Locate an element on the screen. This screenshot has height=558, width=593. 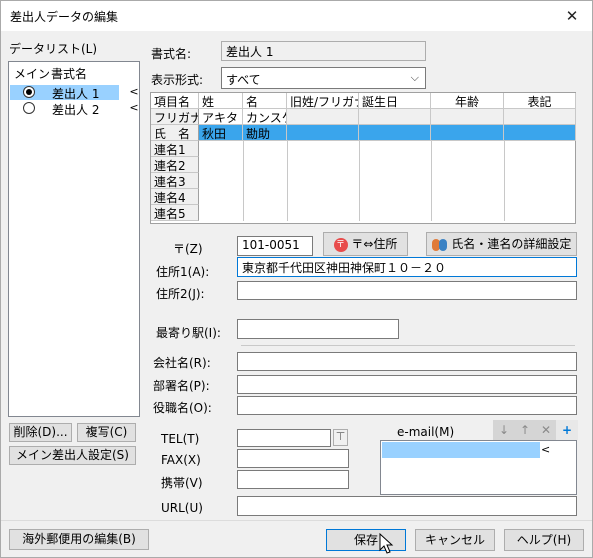
station-label: 最寄り駅(I): is located at coordinates (188, 333).